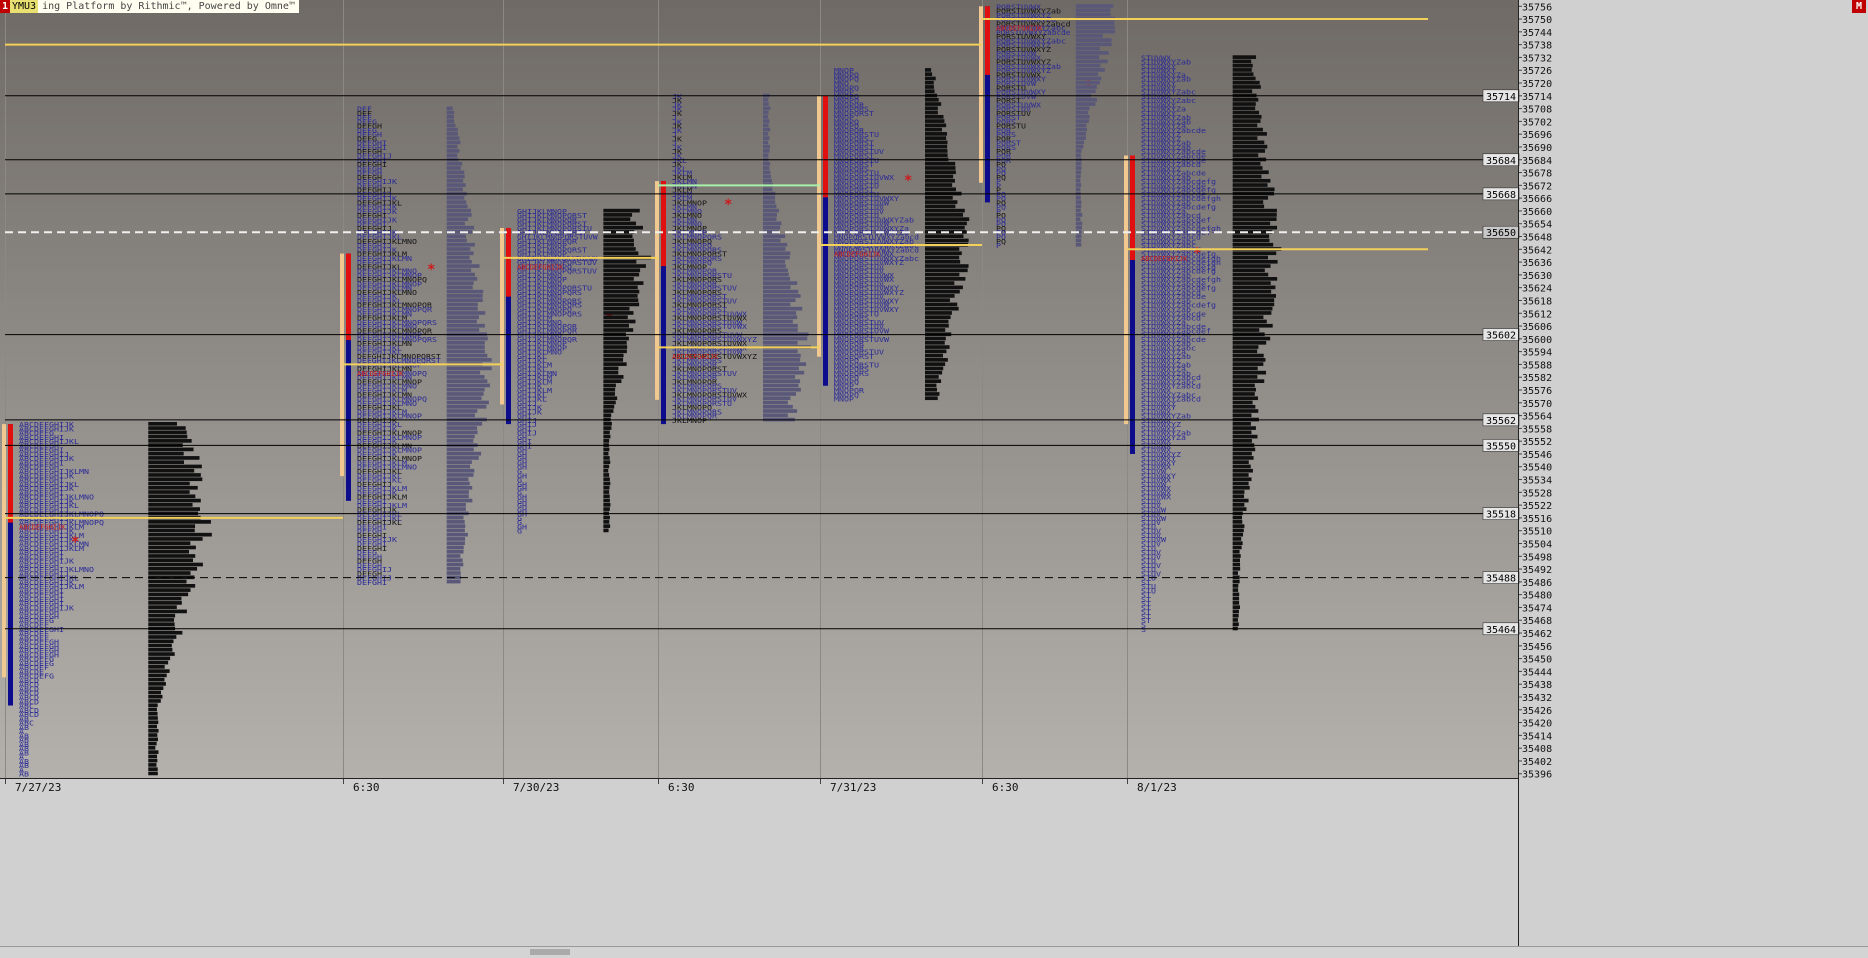 Image resolution: width=1868 pixels, height=958 pixels. What do you see at coordinates (1537, 557) in the screenshot?
I see `price-tick-label: 35498` at bounding box center [1537, 557].